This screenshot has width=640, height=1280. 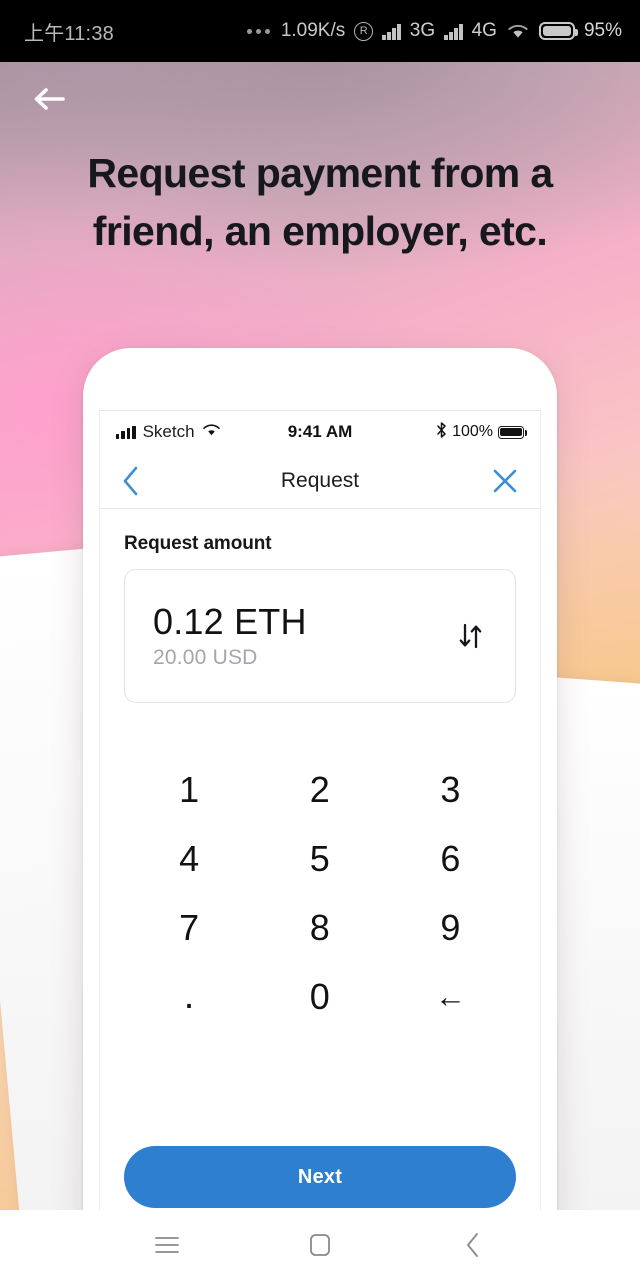 I want to click on key-1: 1, so click(x=189, y=789).